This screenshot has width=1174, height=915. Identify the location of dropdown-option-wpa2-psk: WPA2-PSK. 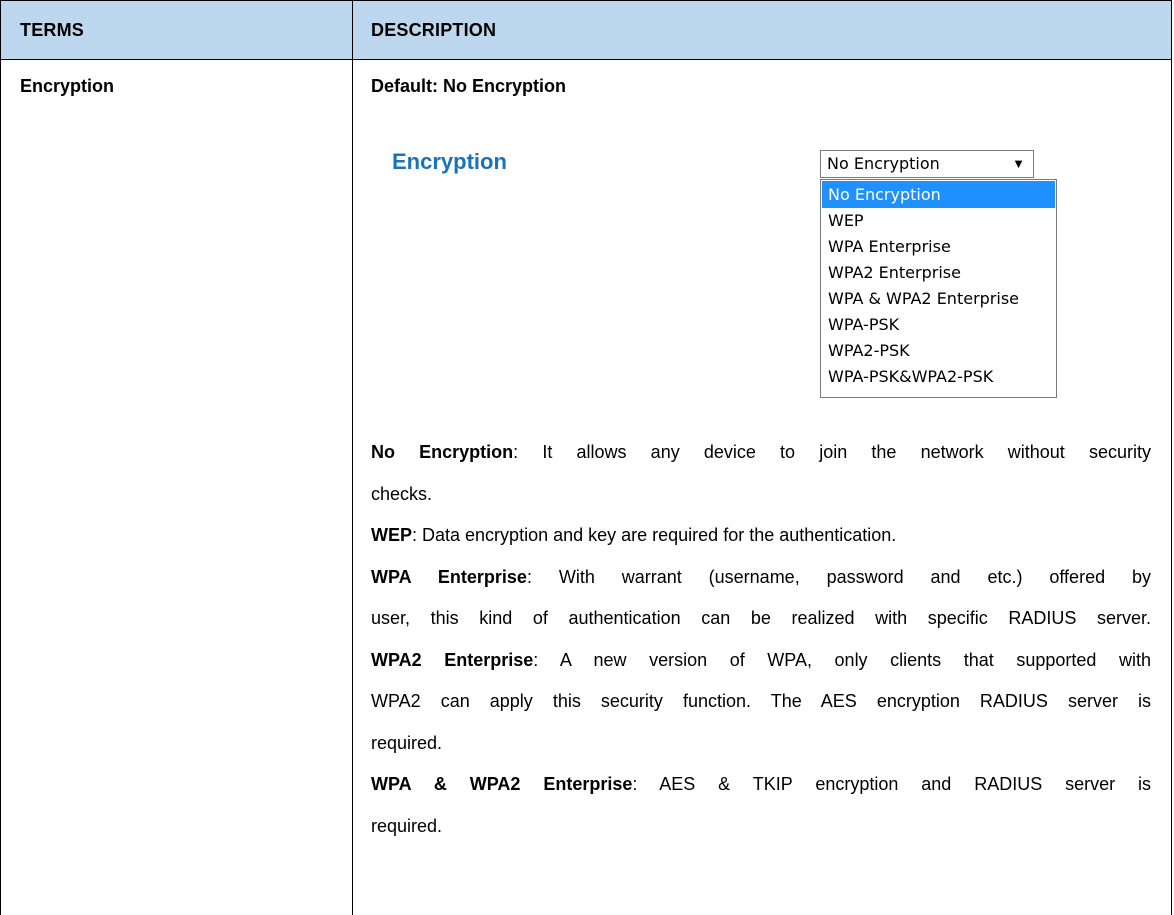
(938, 350).